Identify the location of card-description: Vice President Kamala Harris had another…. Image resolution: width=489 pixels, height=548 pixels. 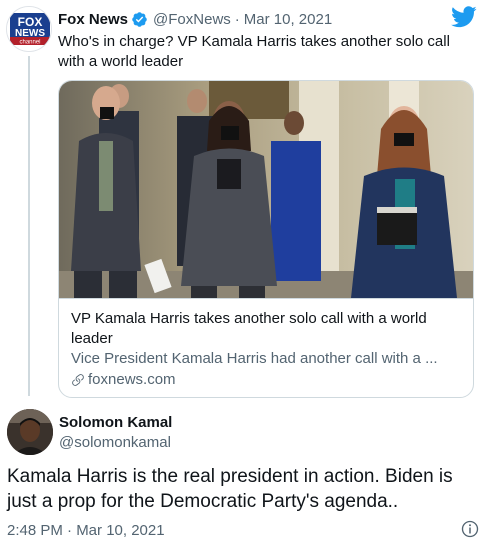
(254, 358).